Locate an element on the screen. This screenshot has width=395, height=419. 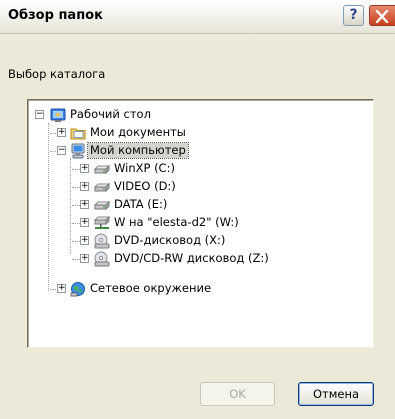
tree-item-network-places: + Сетевое окружение is located at coordinates (158, 289).